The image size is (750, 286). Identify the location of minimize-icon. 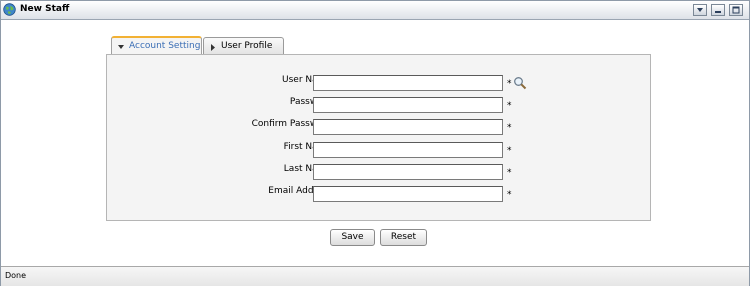
(718, 12).